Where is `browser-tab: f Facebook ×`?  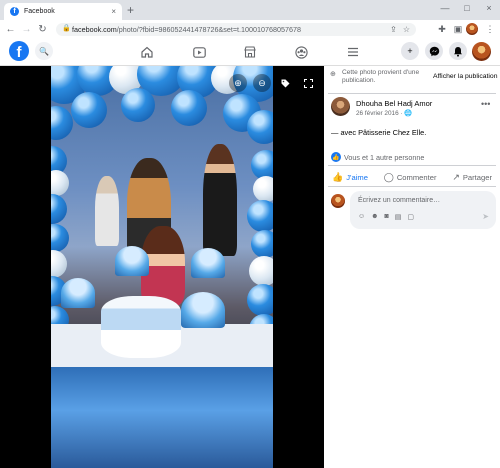 browser-tab: f Facebook × is located at coordinates (63, 11).